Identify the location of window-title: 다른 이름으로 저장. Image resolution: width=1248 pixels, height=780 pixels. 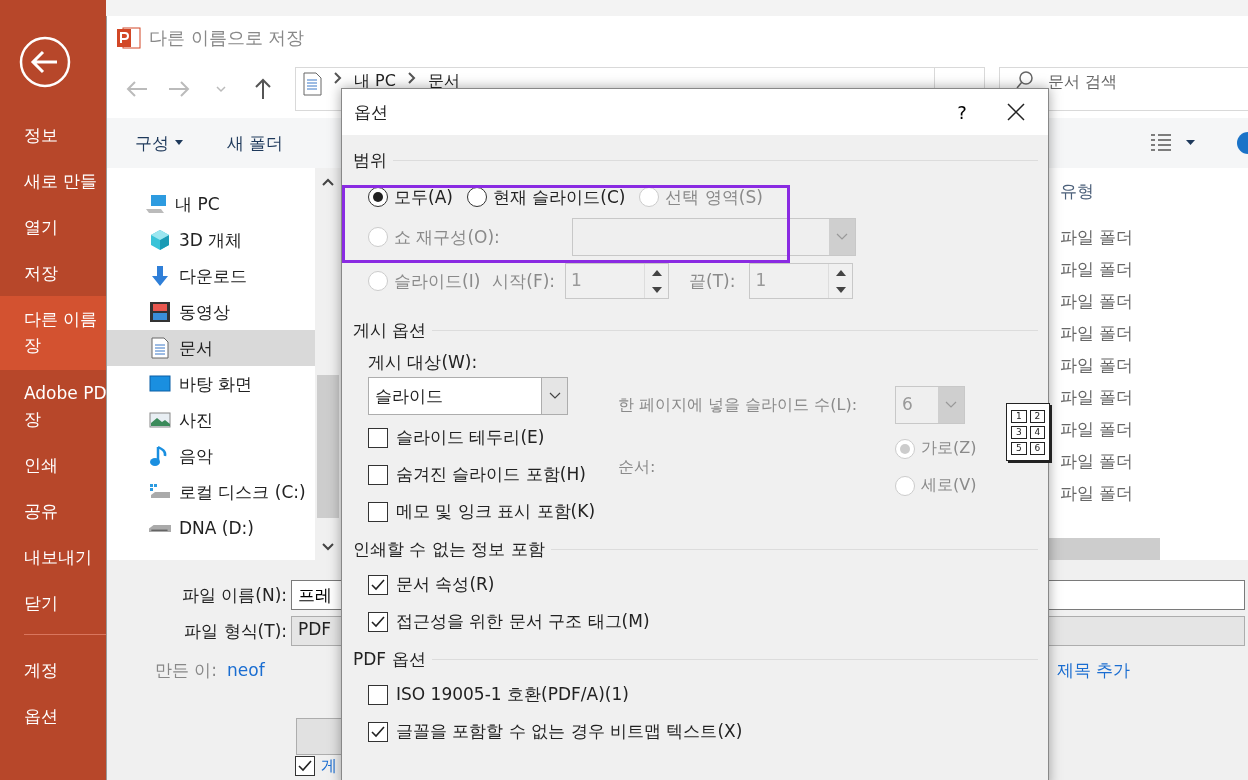
(227, 38).